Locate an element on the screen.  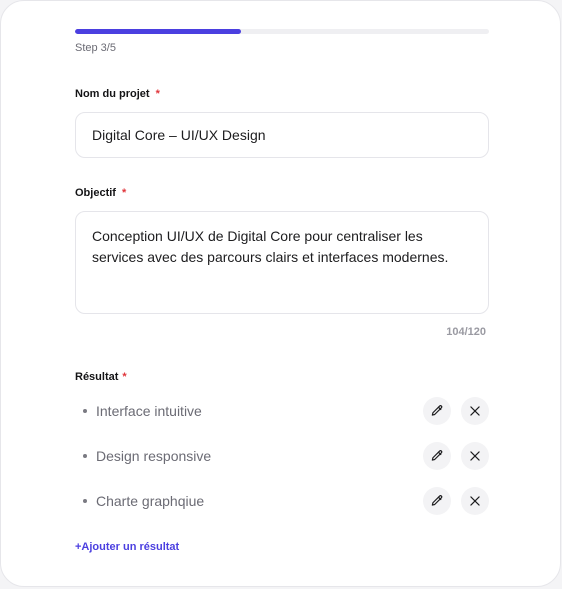
result-item: Interface intuitive is located at coordinates (282, 411).